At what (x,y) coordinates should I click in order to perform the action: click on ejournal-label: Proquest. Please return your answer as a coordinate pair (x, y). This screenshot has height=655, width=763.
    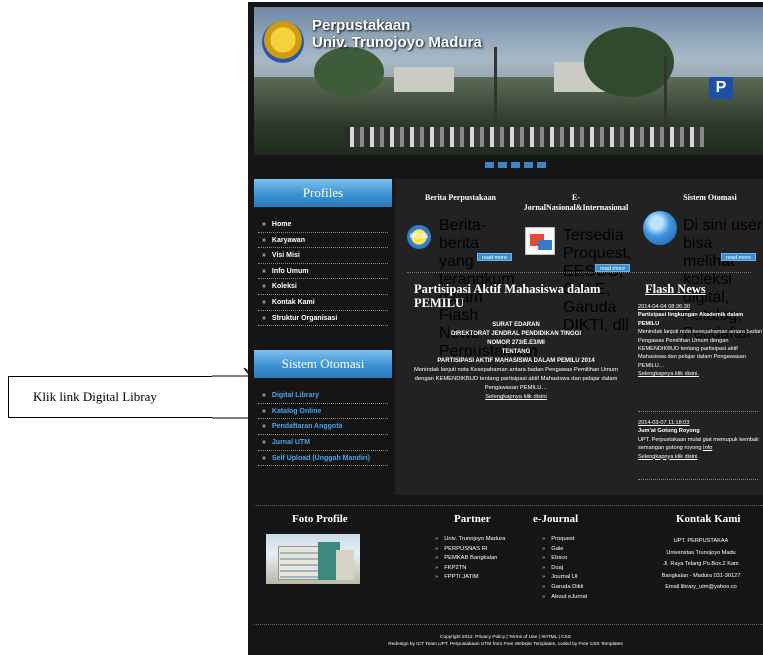
    Looking at the image, I should click on (563, 539).